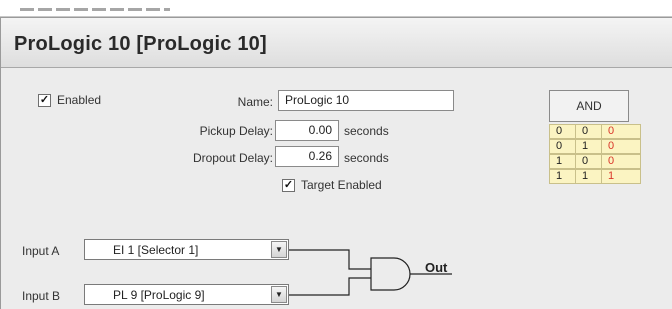 This screenshot has width=672, height=309. What do you see at coordinates (366, 158) in the screenshot?
I see `dropout-delay-unit: seconds` at bounding box center [366, 158].